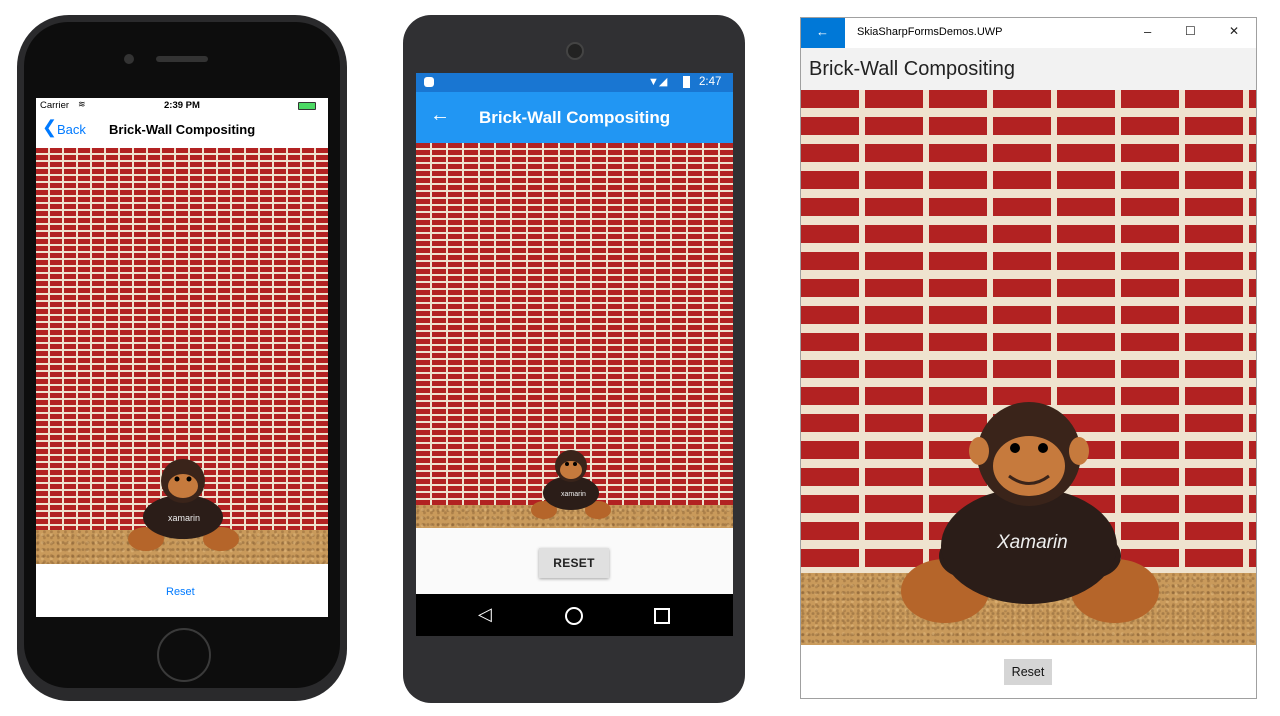 Image resolution: width=1280 pixels, height=716 pixels. Describe the element at coordinates (1028, 33) in the screenshot. I see `uwp-titlebar: ← SkiaSharpFormsDemos.UWP – ☐ ✕` at that location.